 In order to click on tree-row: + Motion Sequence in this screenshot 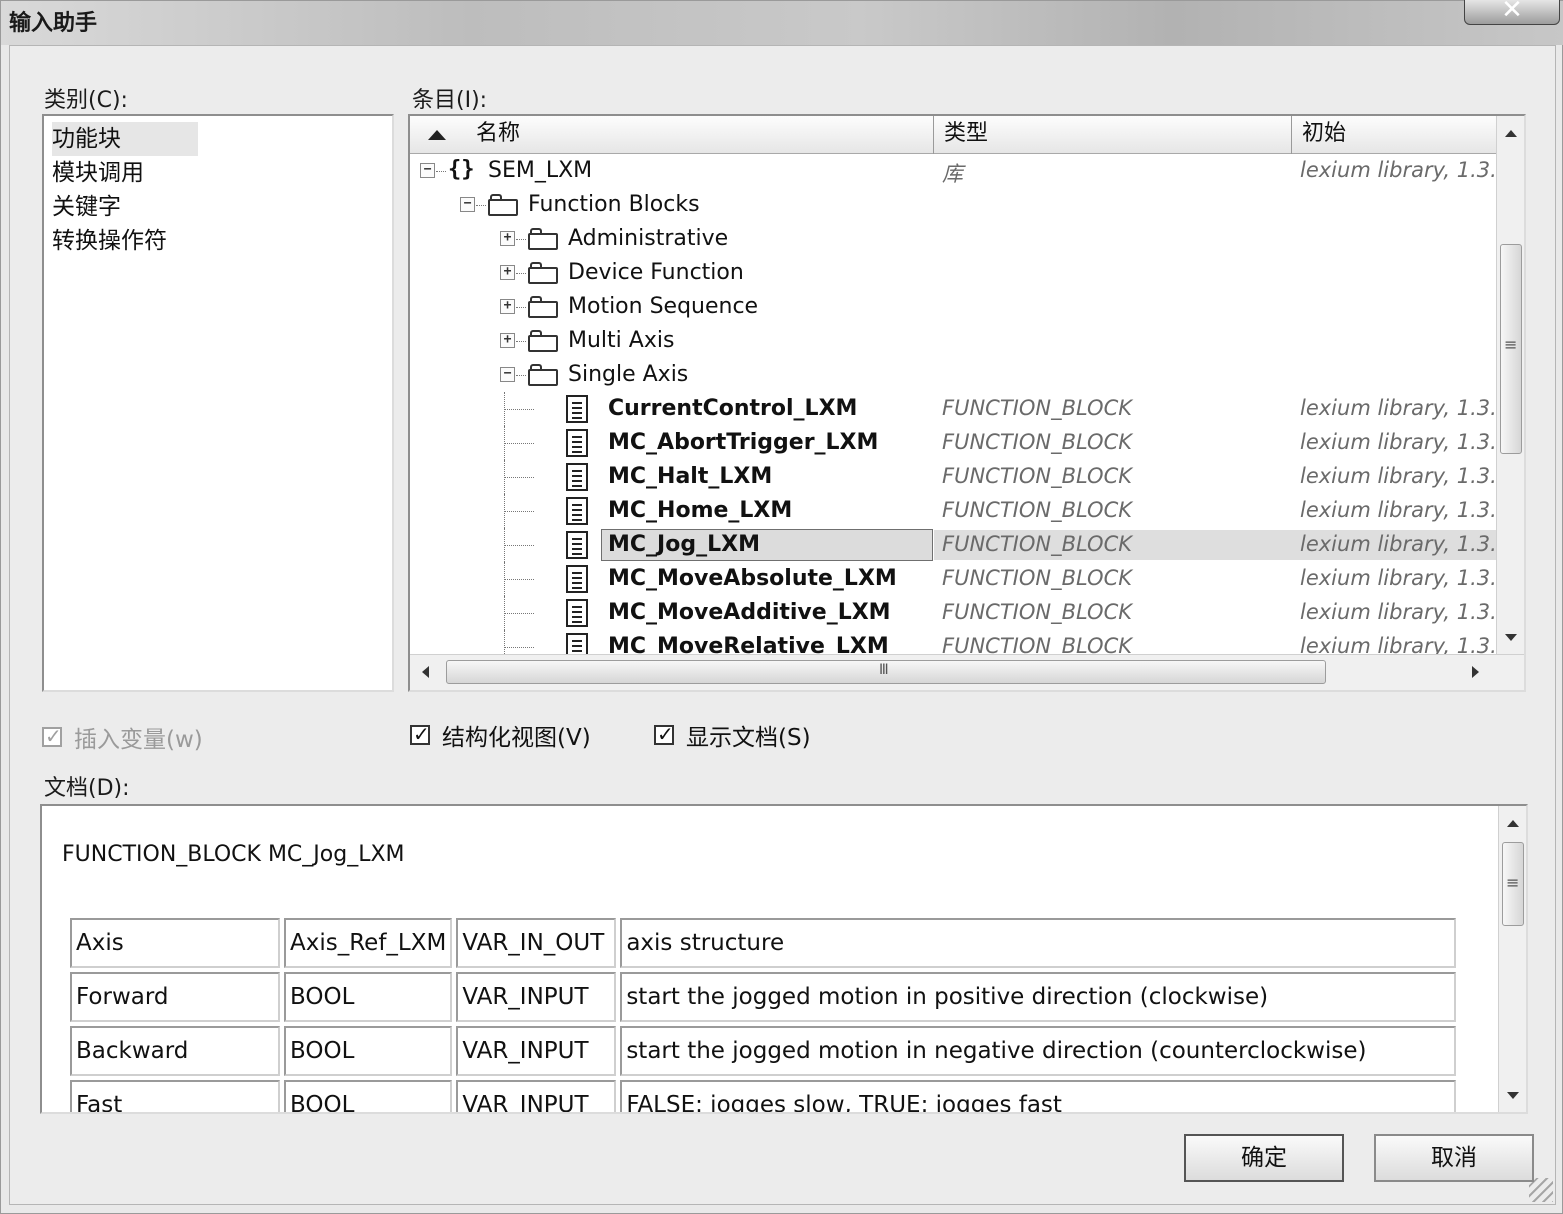, I will do `click(953, 307)`.